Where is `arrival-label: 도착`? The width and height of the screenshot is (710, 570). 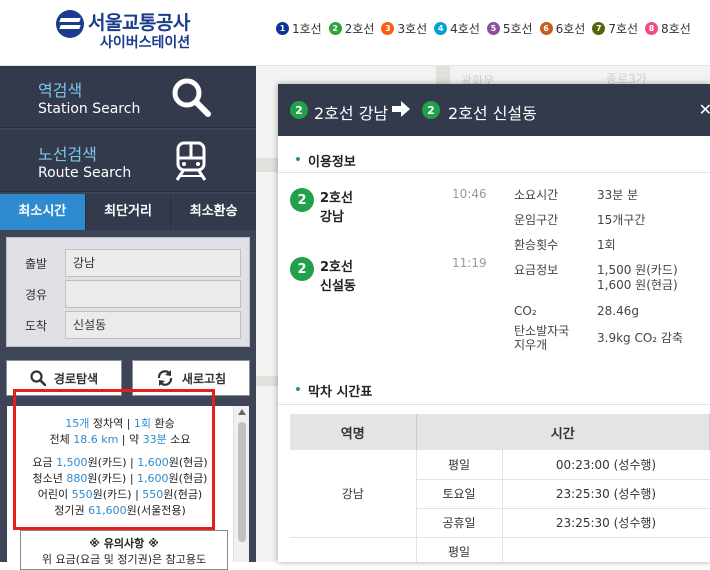 arrival-label: 도착 is located at coordinates (36, 326).